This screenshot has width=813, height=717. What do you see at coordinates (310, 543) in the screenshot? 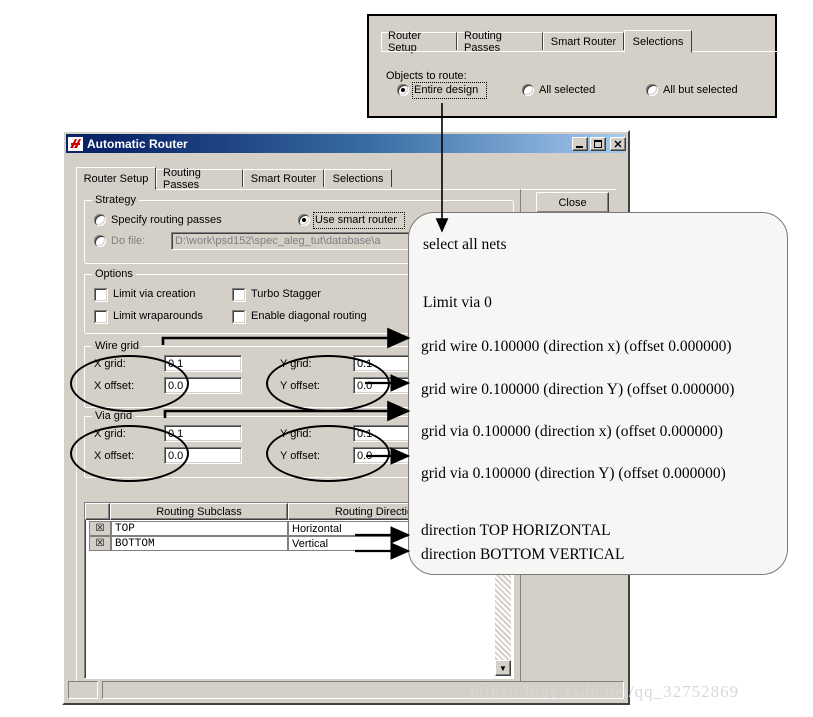
I see `row-direction: Vertical` at bounding box center [310, 543].